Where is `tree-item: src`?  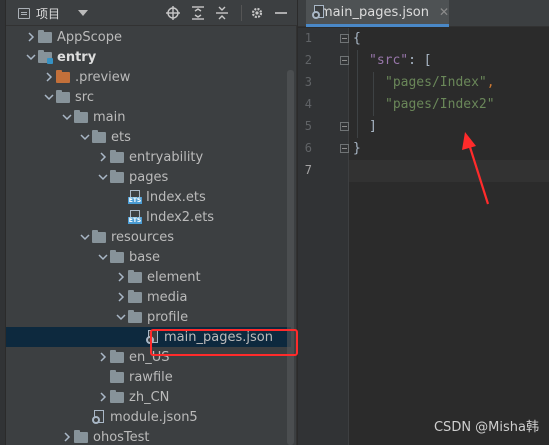 tree-item: src is located at coordinates (148, 97).